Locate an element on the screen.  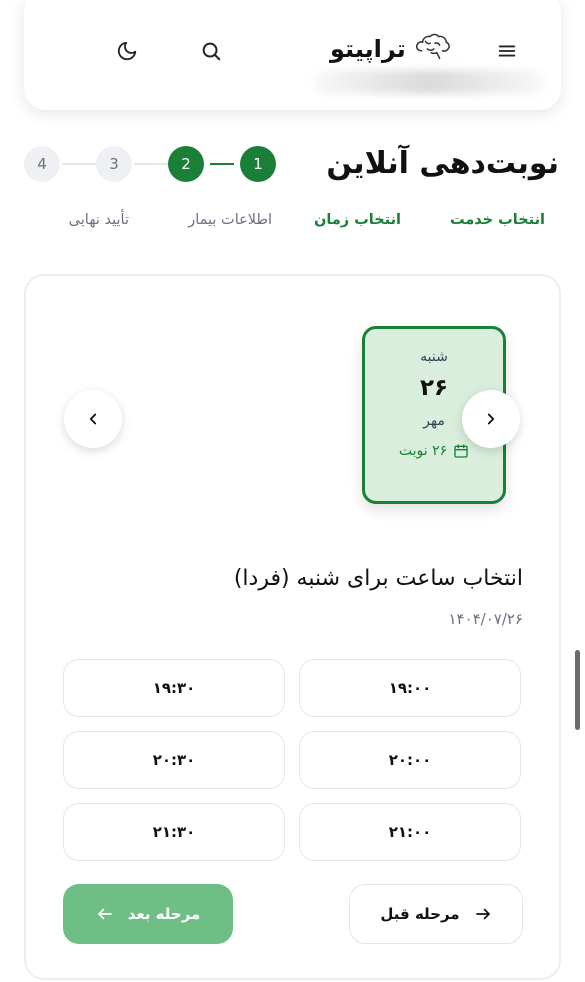
blurred-banner is located at coordinates (429, 82).